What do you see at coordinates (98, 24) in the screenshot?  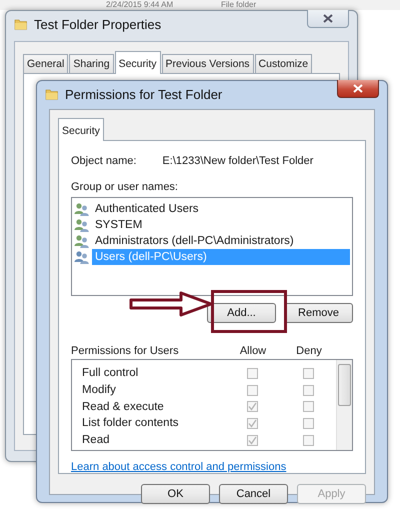 I see `window-title: Test Folder Properties` at bounding box center [98, 24].